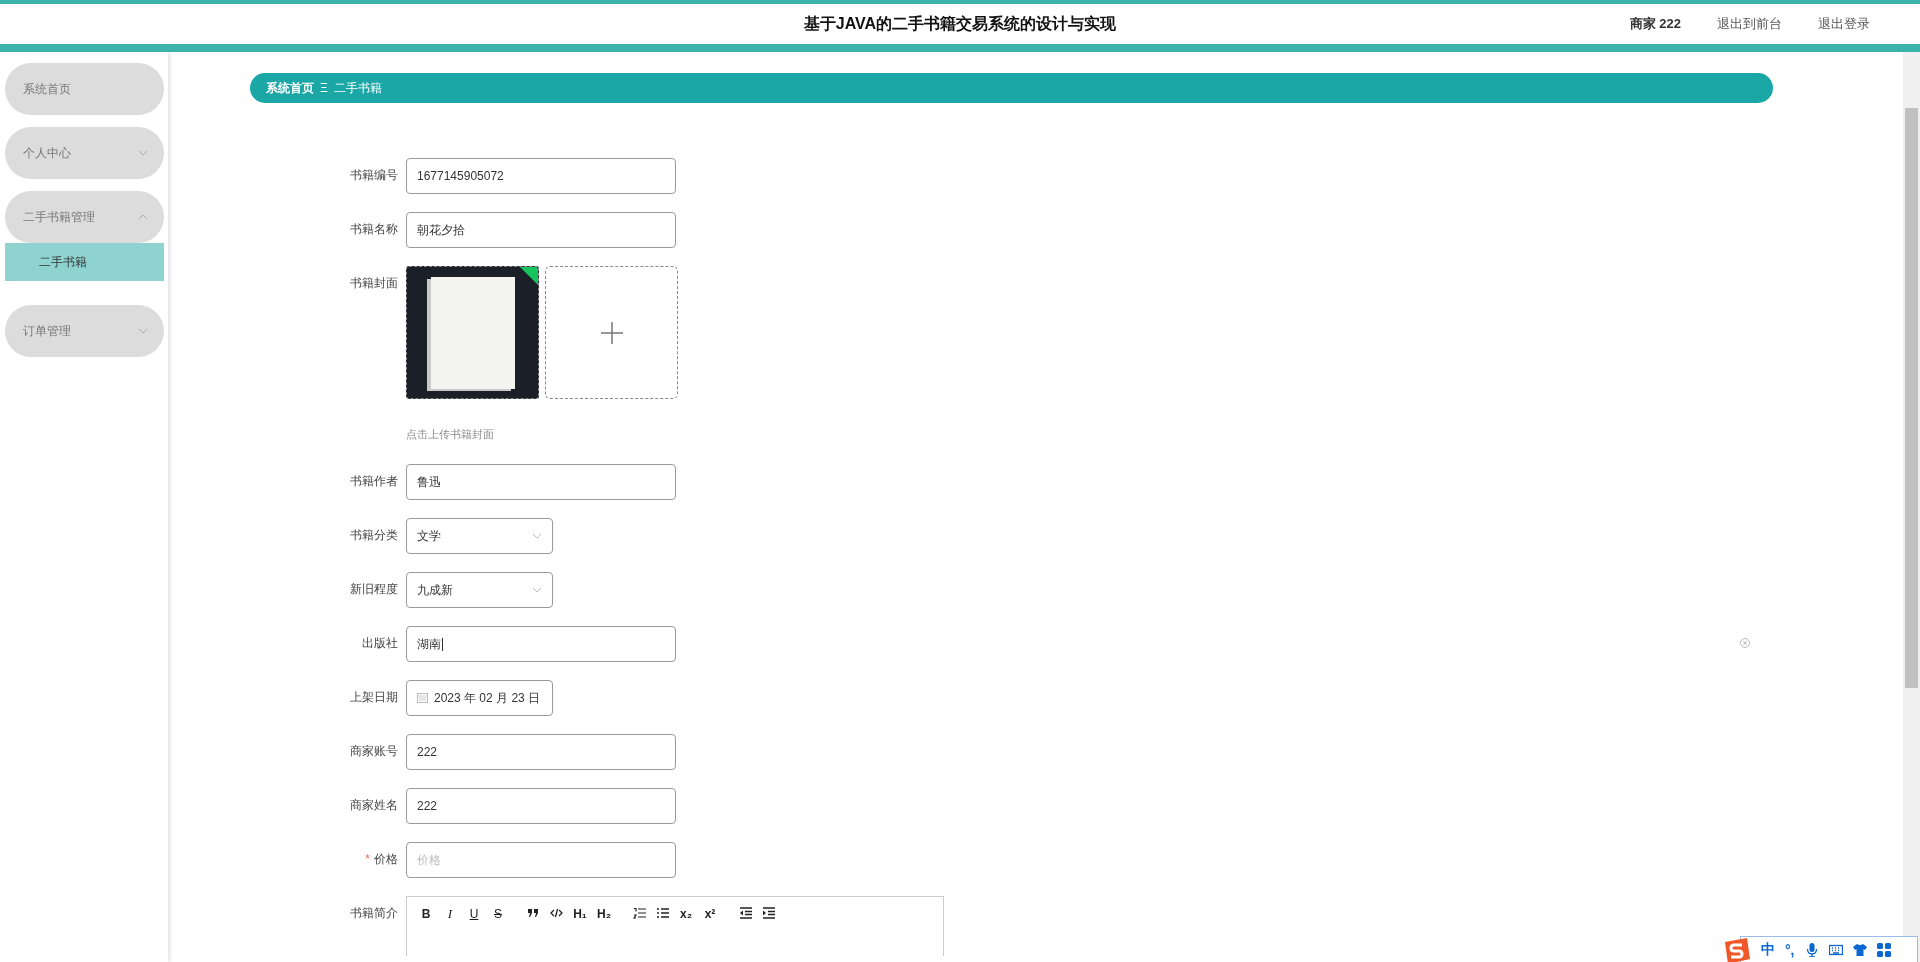 This screenshot has height=962, width=1920. What do you see at coordinates (768, 913) in the screenshot?
I see `indent-icon` at bounding box center [768, 913].